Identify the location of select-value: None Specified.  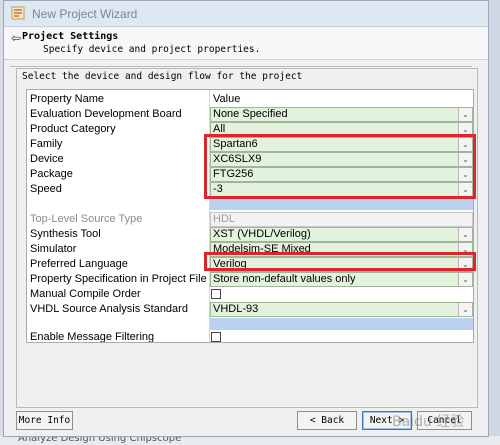
(250, 114).